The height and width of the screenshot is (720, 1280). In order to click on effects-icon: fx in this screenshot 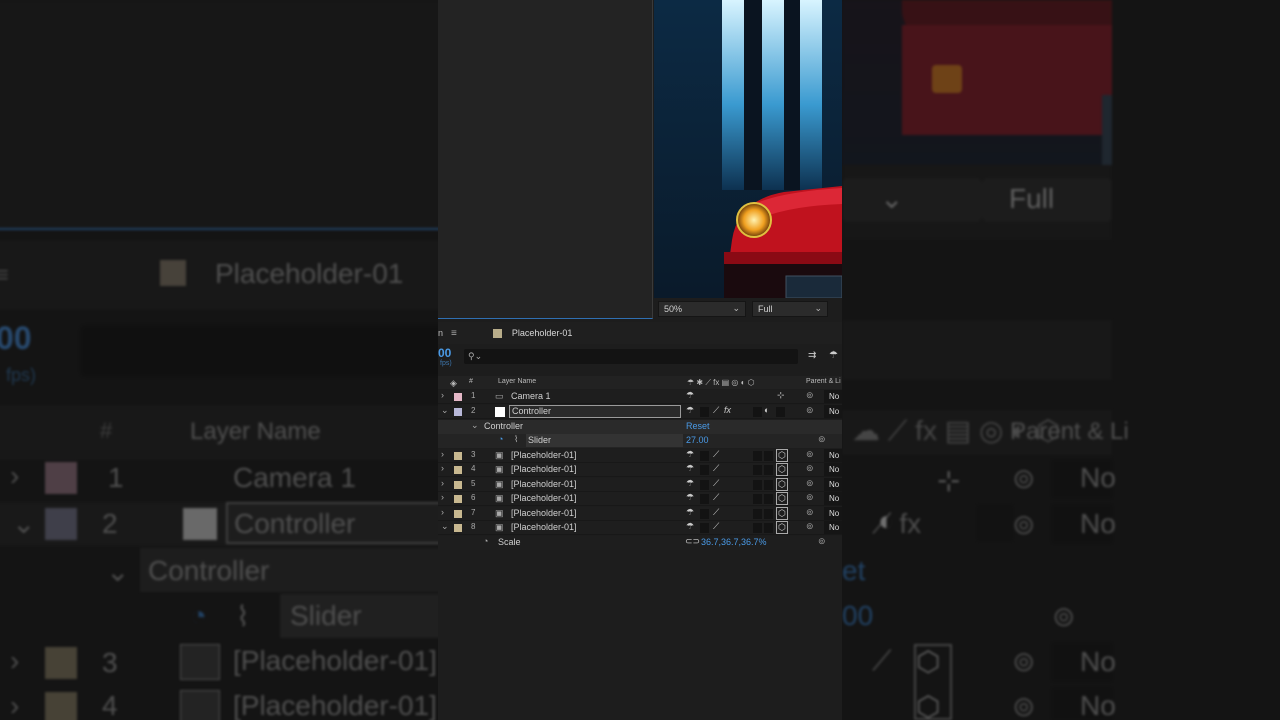, I will do `click(727, 410)`.